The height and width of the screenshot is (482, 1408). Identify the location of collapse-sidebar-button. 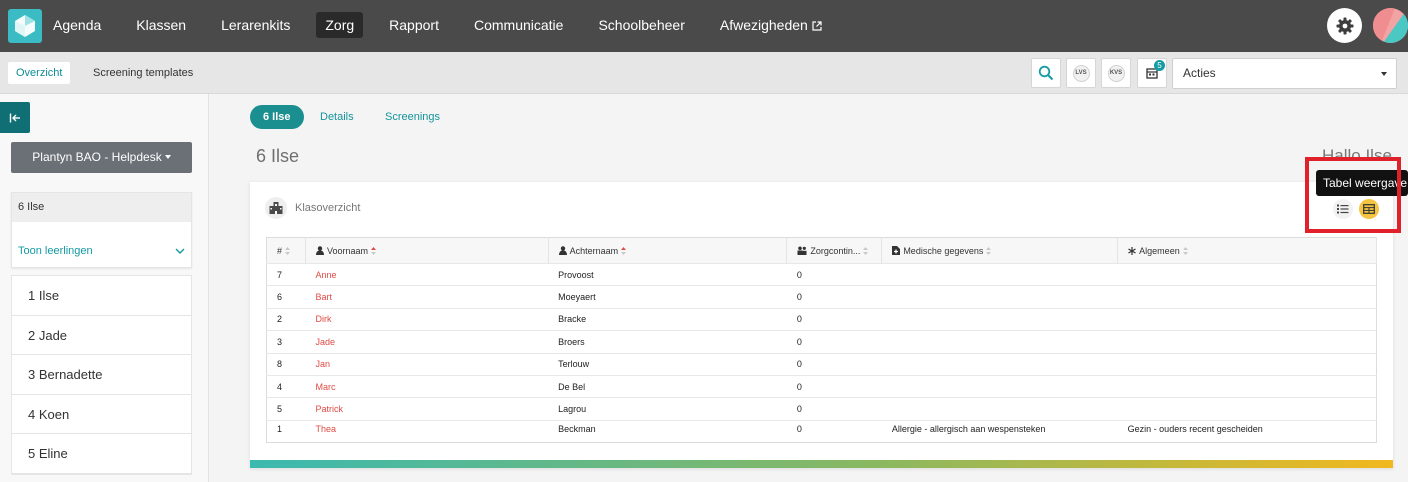
(15, 117).